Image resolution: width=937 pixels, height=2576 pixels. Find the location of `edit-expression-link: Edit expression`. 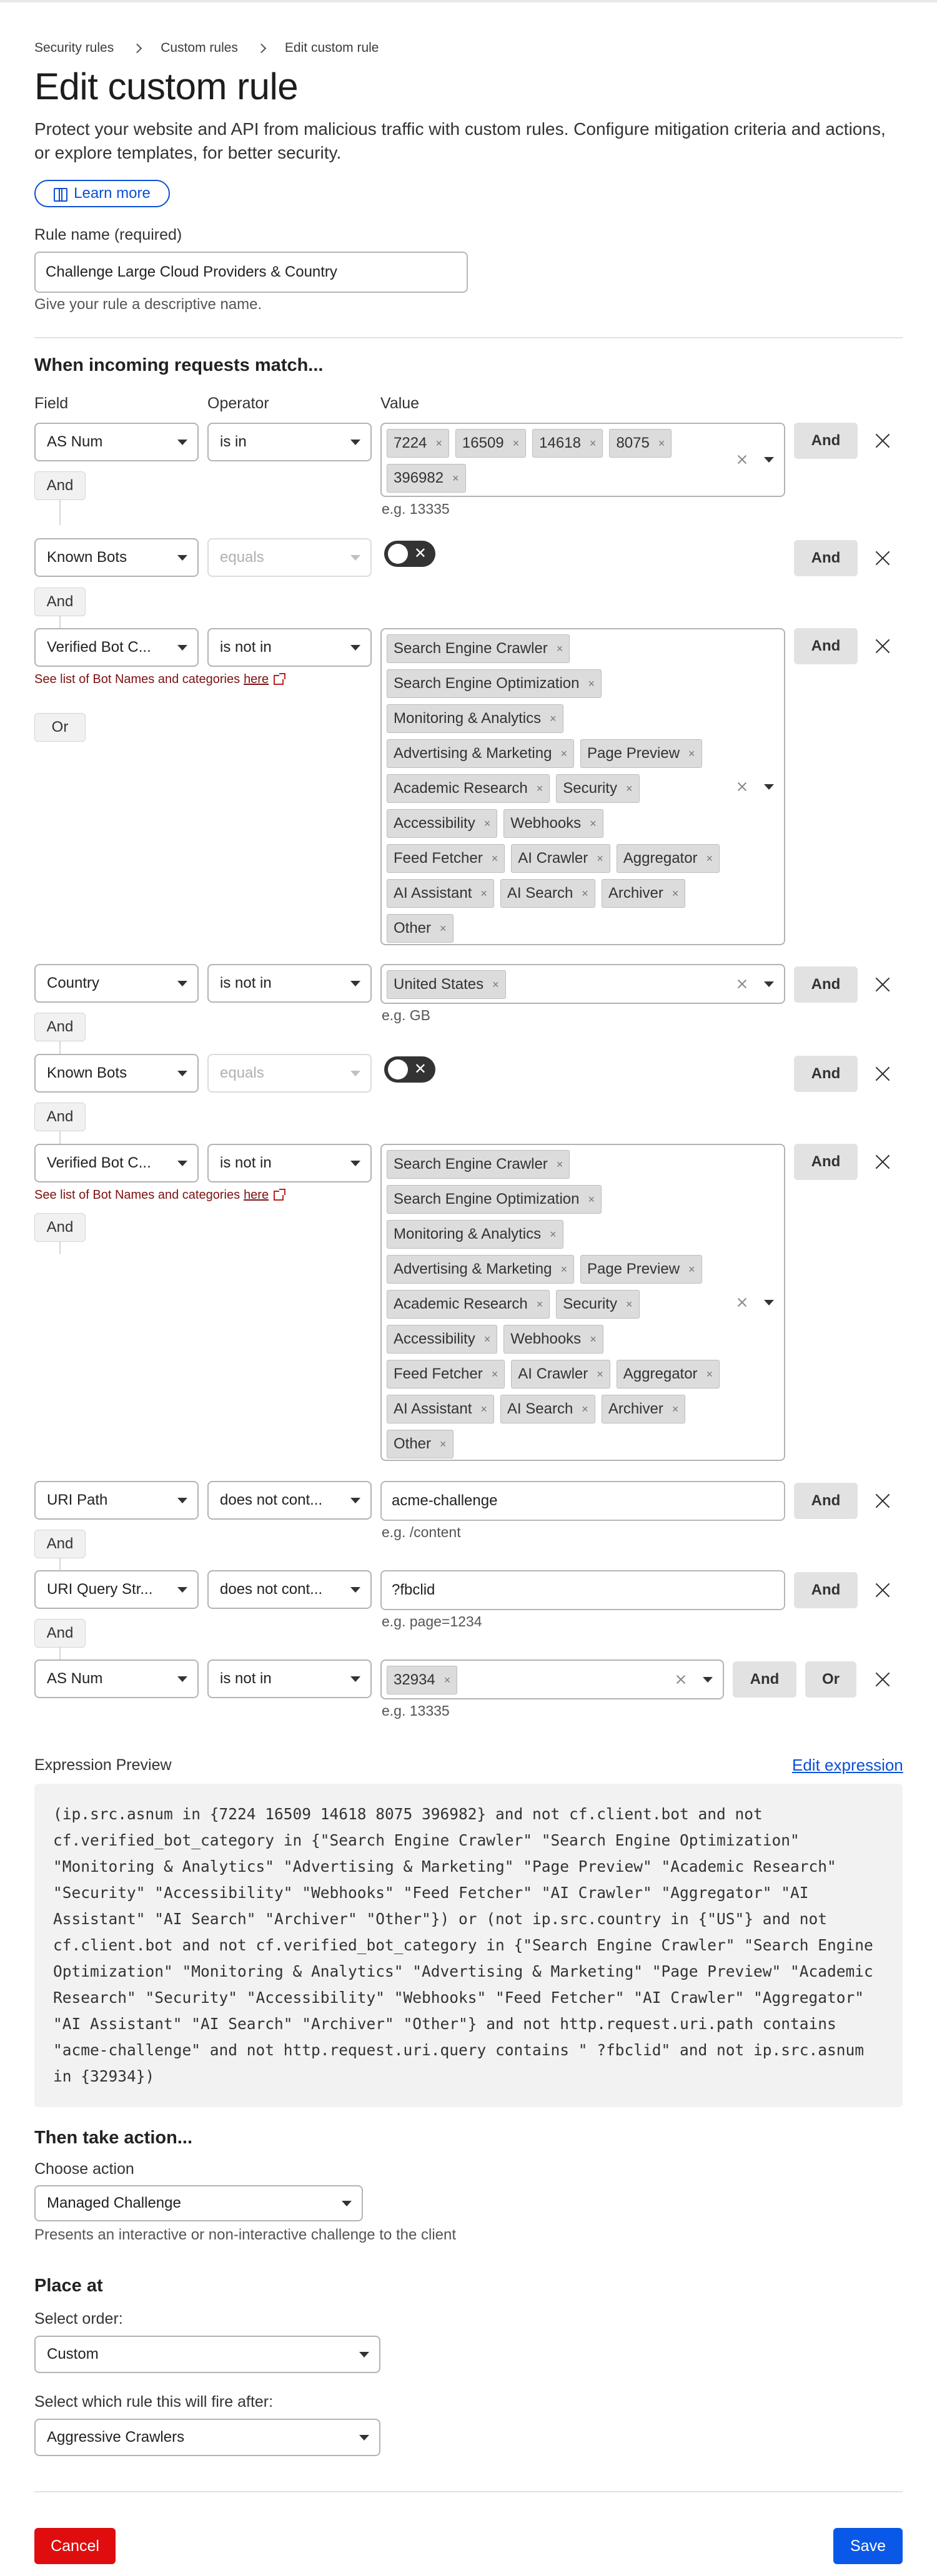

edit-expression-link: Edit expression is located at coordinates (847, 1765).